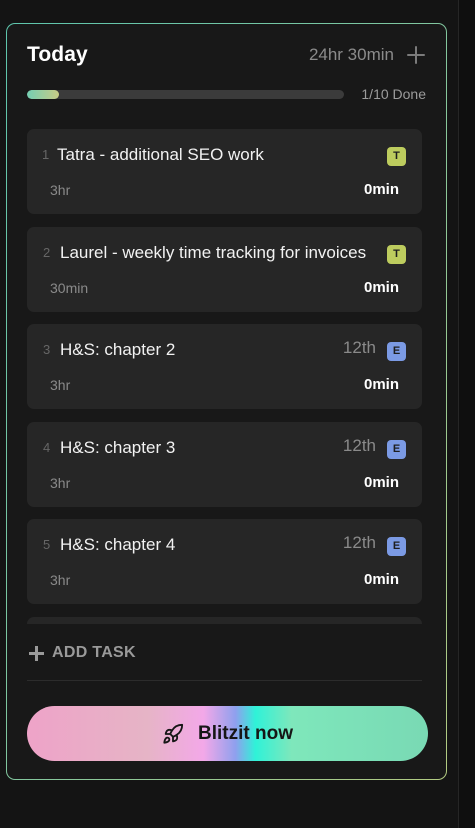  Describe the element at coordinates (224, 561) in the screenshot. I see `task-card: 5 H&S: chapter 4 12th E 3hr 0min` at that location.